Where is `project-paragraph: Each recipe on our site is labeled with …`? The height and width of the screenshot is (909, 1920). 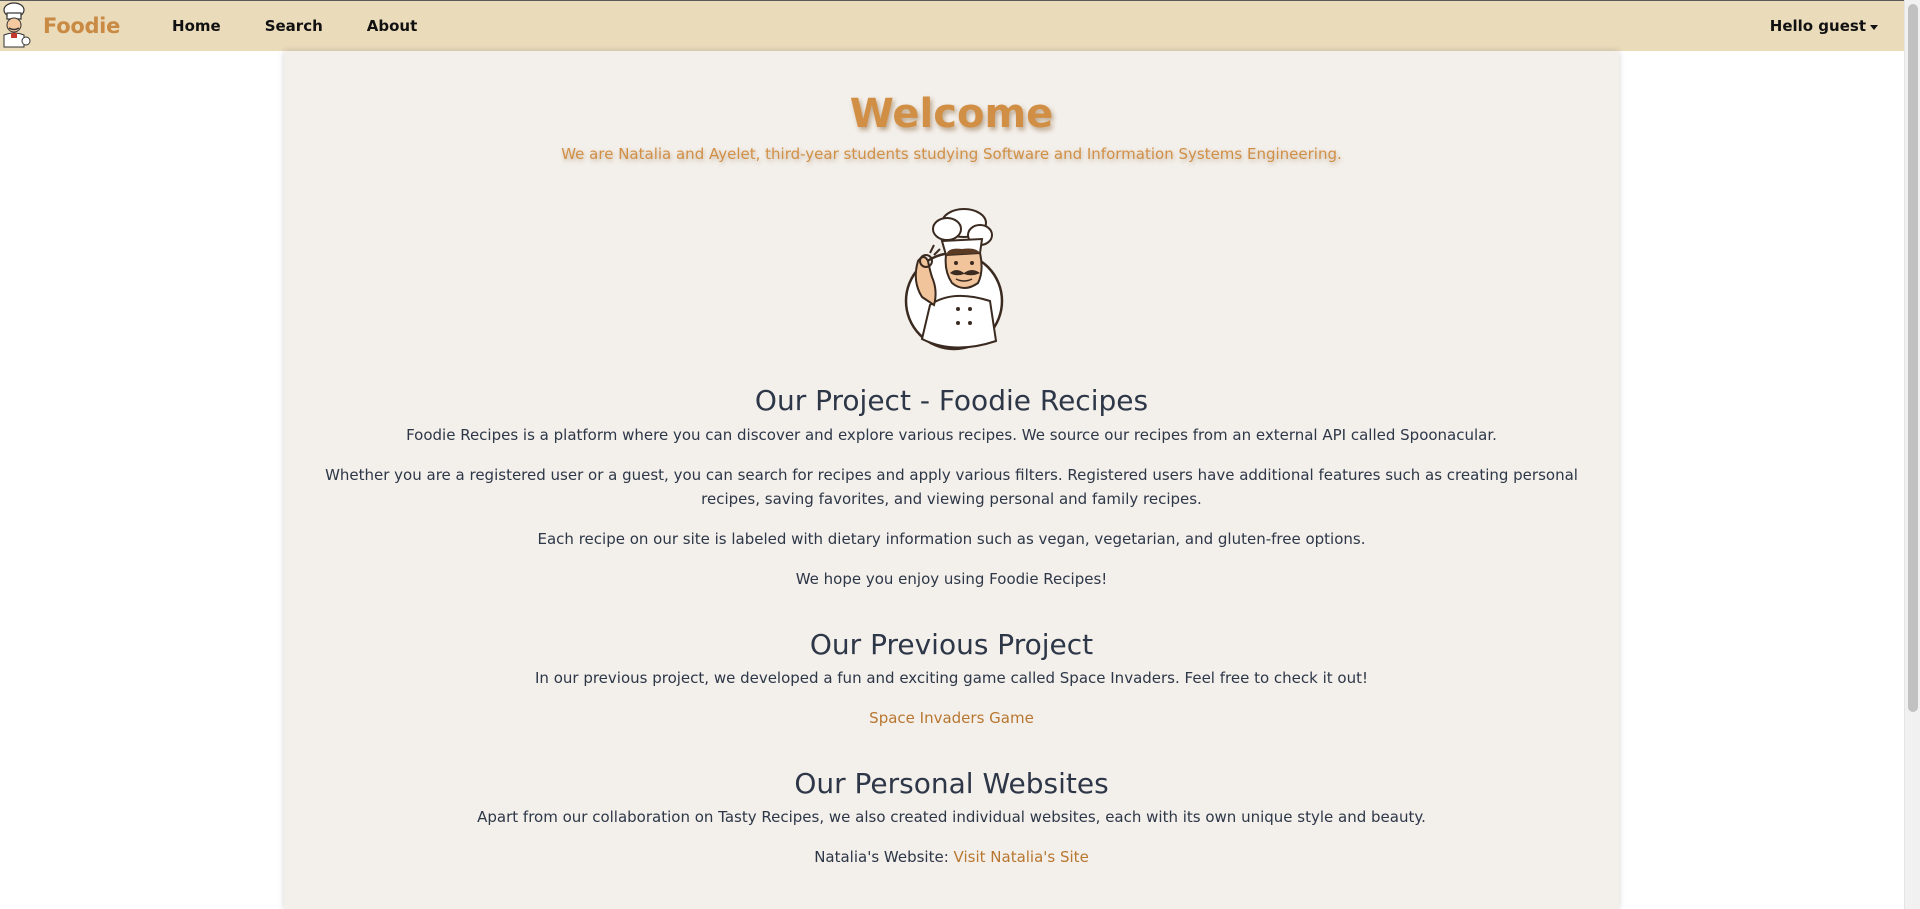 project-paragraph: Each recipe on our site is labeled with … is located at coordinates (951, 539).